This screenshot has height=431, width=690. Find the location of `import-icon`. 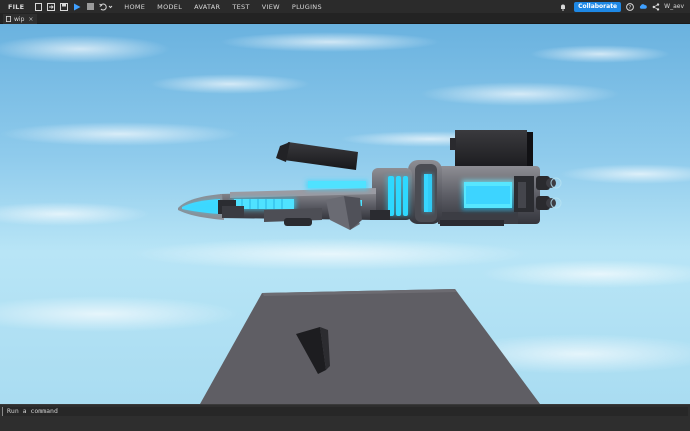

import-icon is located at coordinates (51, 6).